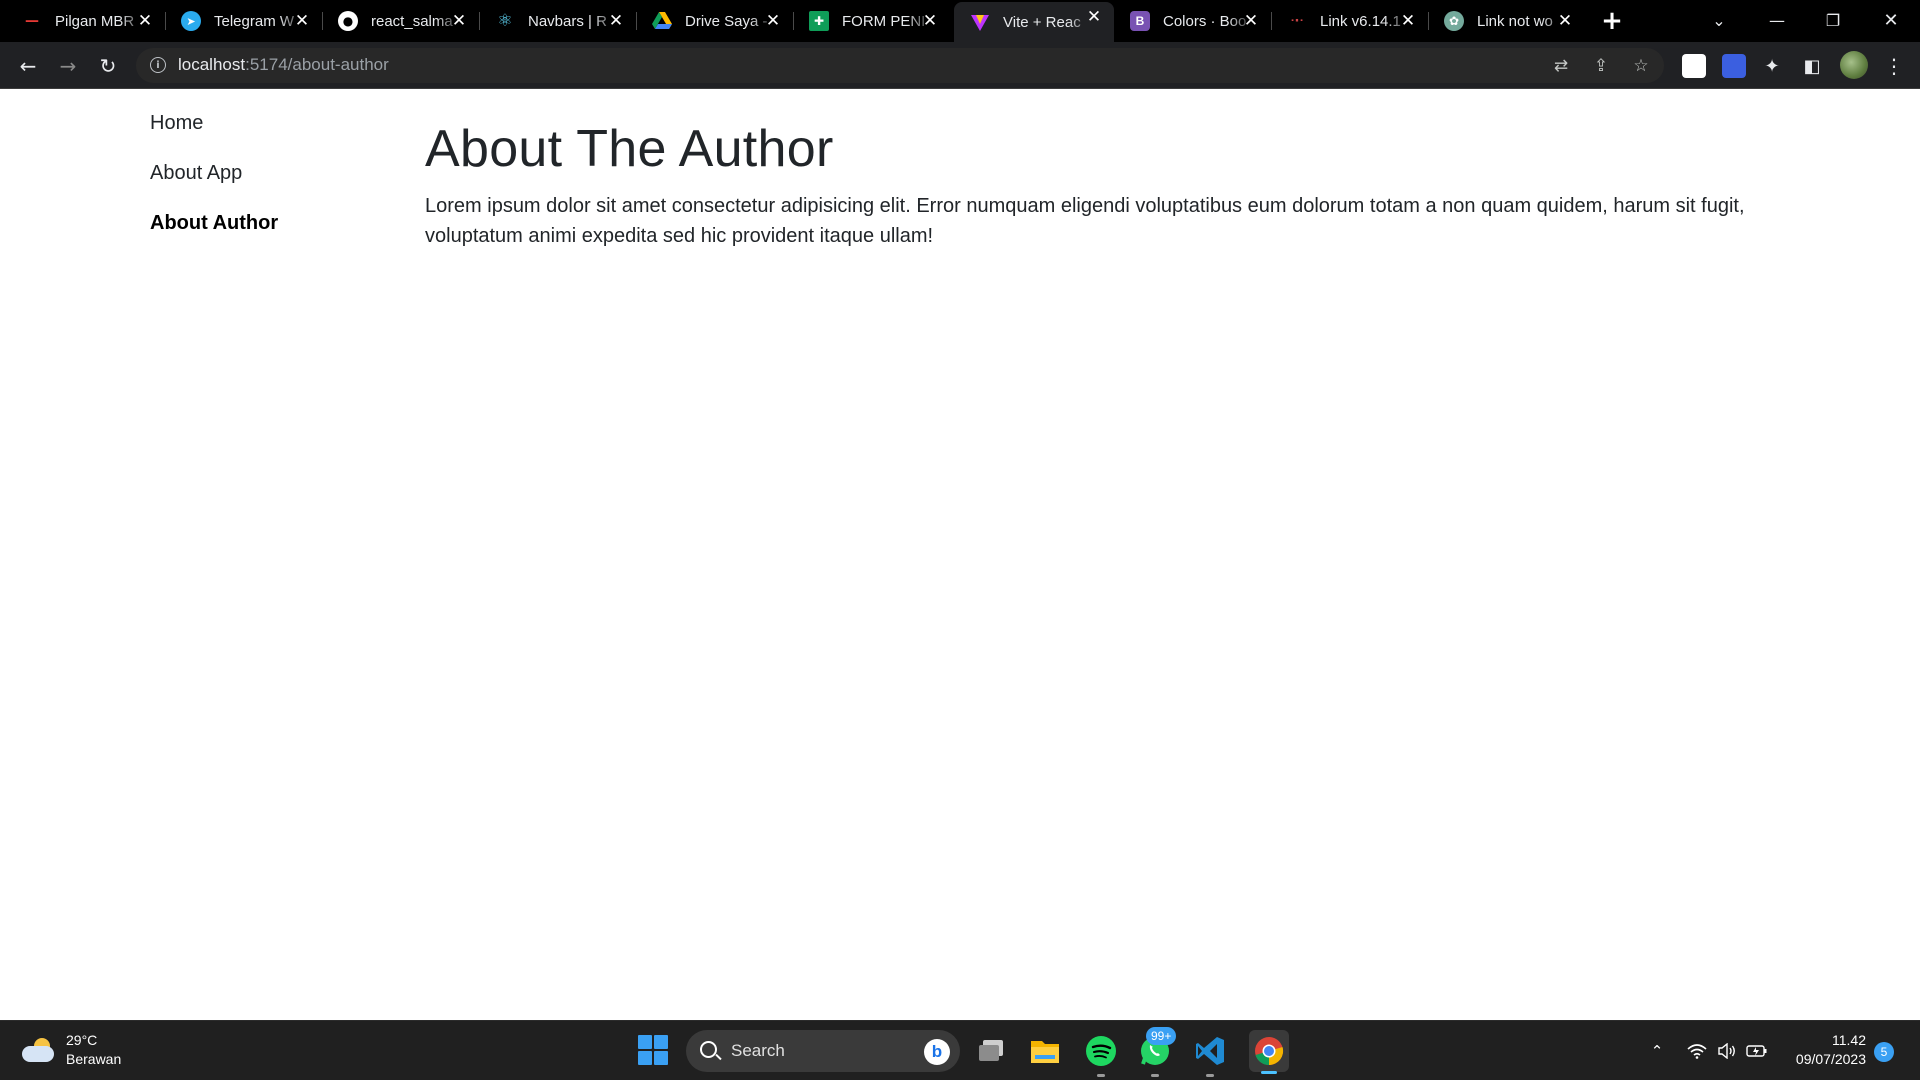 The image size is (1920, 1080). What do you see at coordinates (1161, 1036) in the screenshot?
I see `whatsapp-unread-badge: 99+` at bounding box center [1161, 1036].